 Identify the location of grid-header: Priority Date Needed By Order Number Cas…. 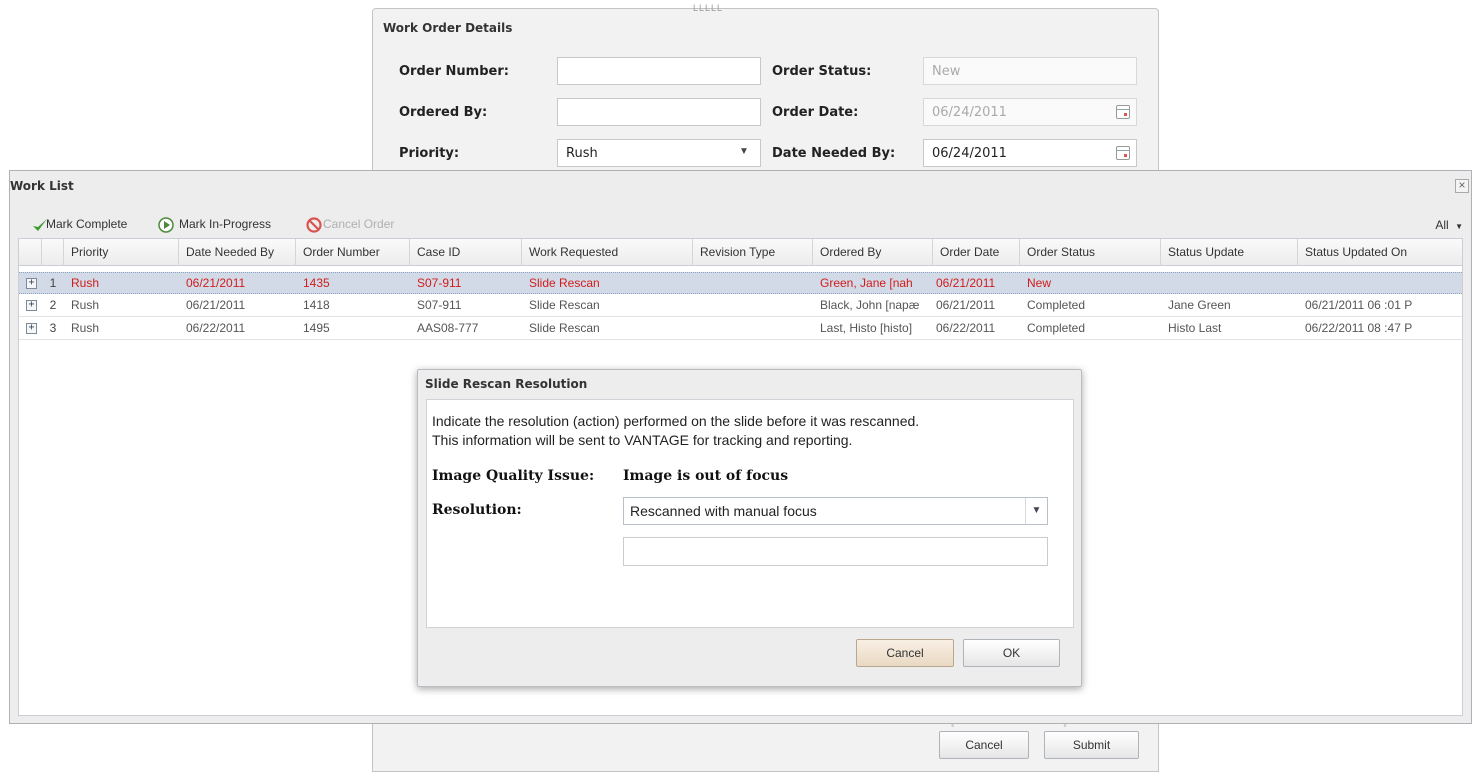
(740, 252).